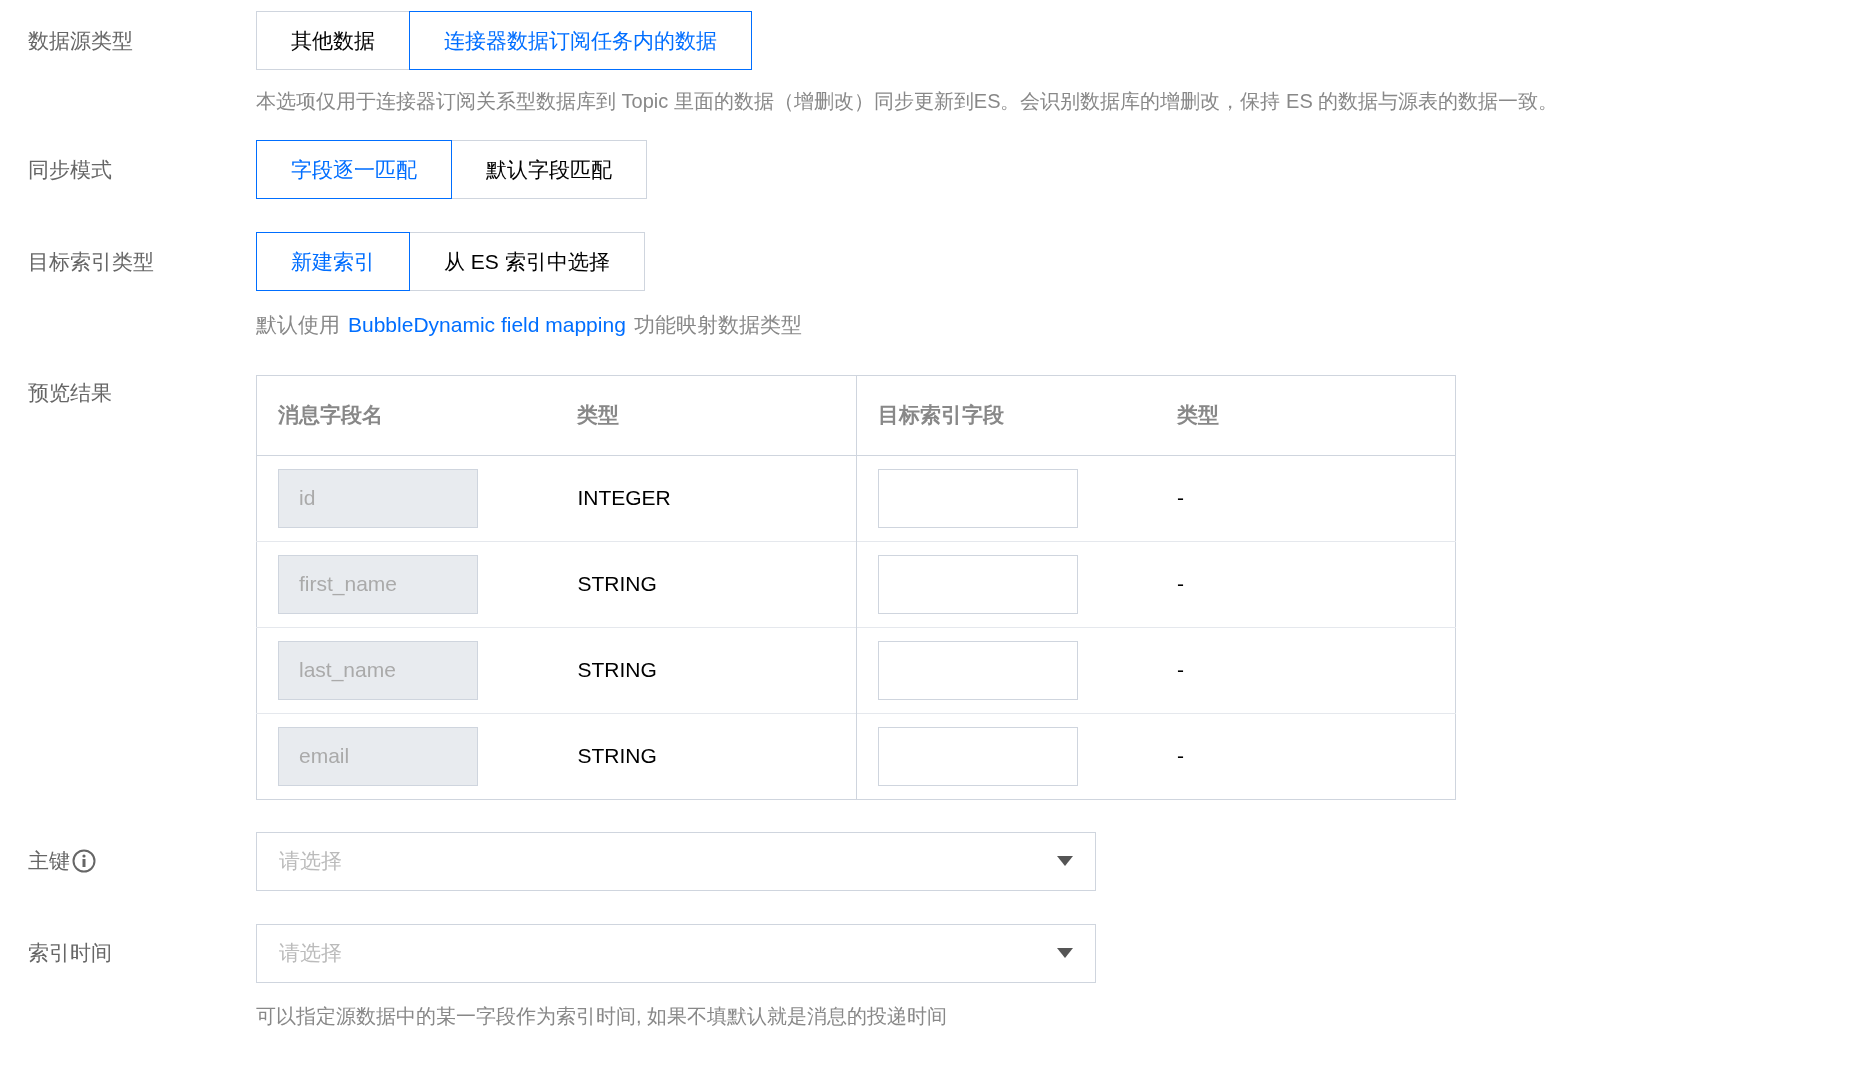  Describe the element at coordinates (706, 498) in the screenshot. I see `table-cell: INTEGER` at that location.